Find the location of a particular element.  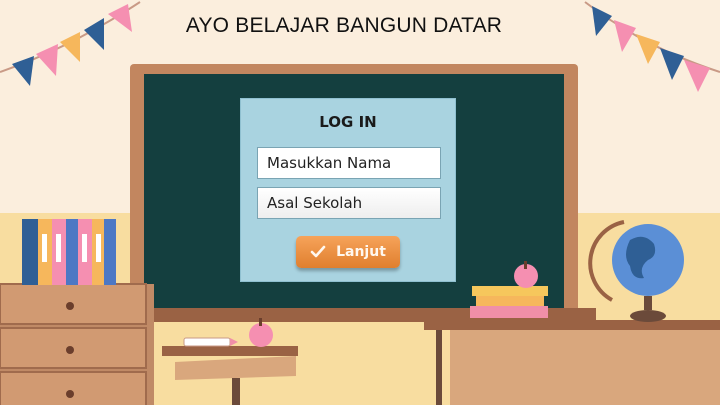

teacher-desk is located at coordinates (572, 362).